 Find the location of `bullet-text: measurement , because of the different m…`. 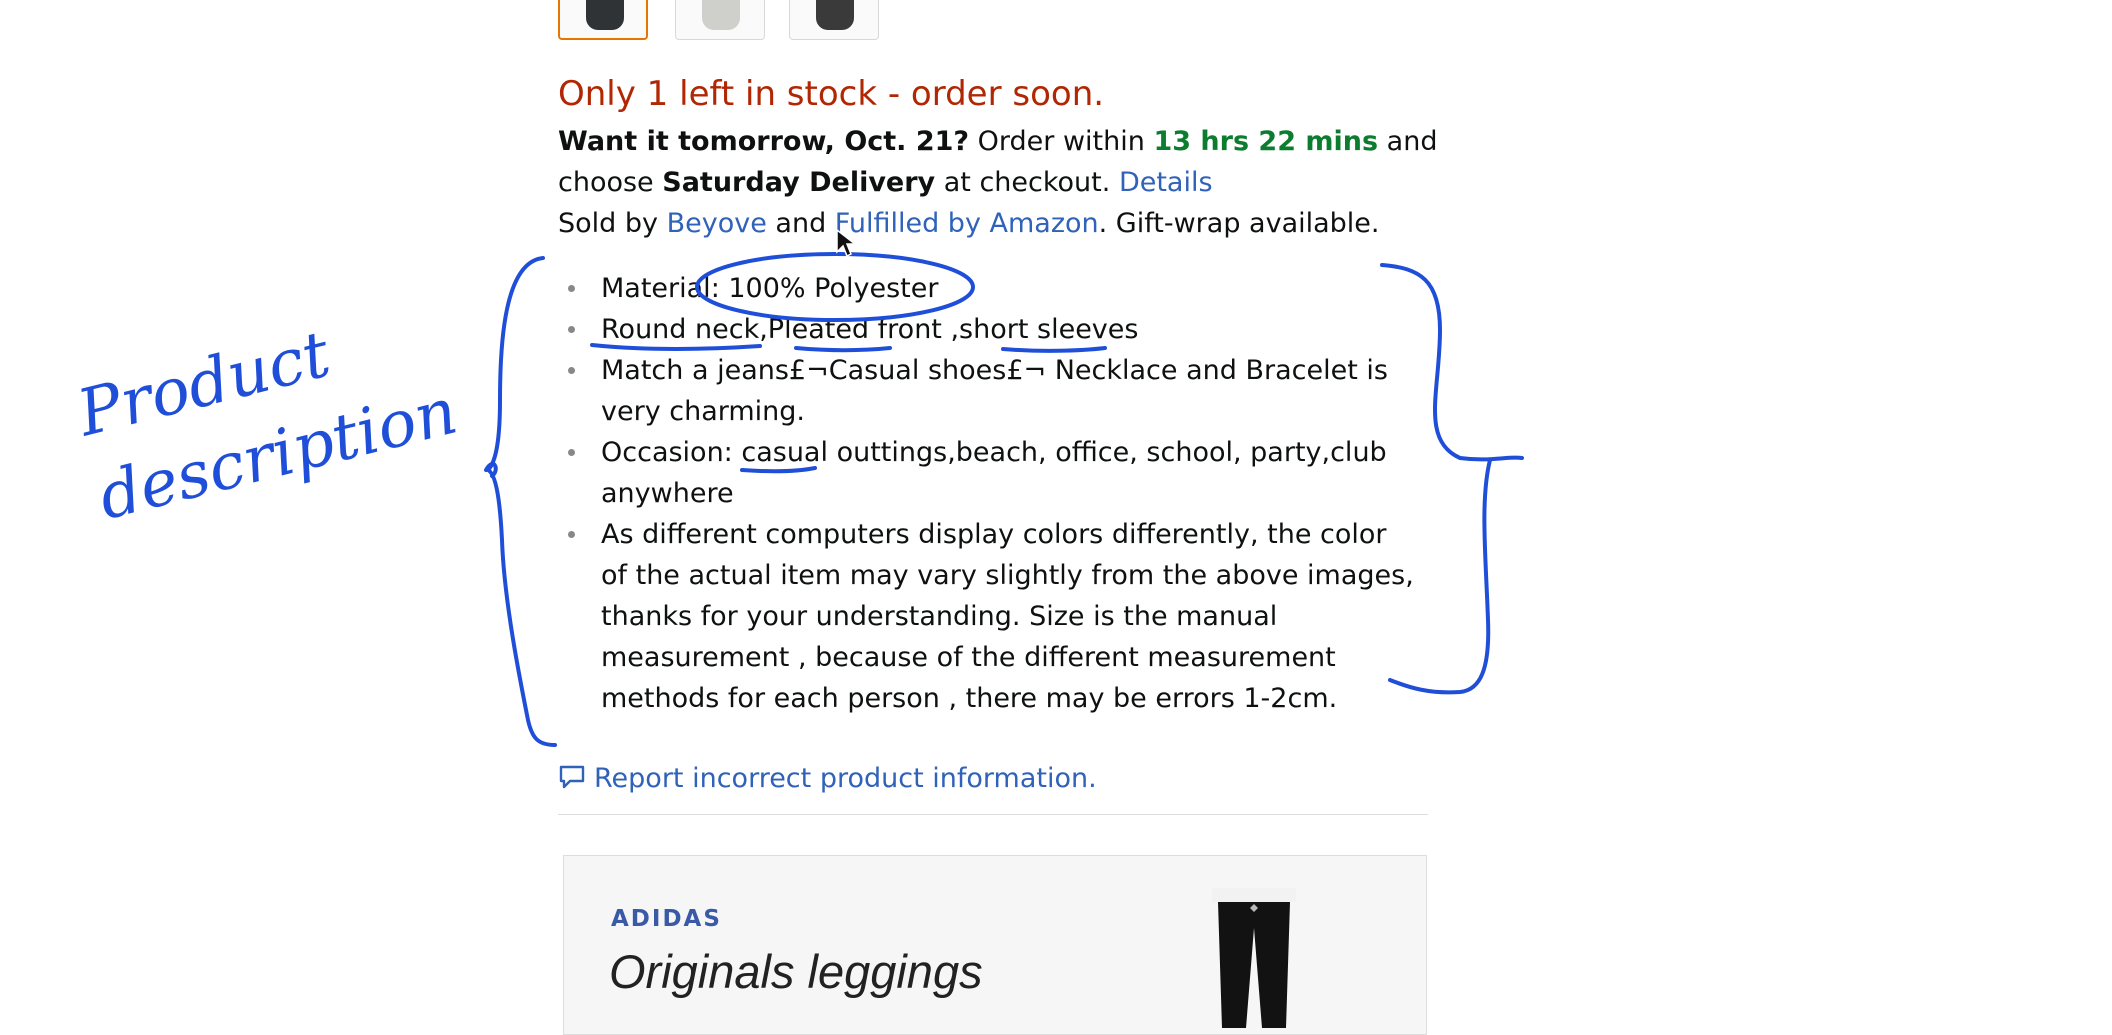

bullet-text: measurement , because of the different m… is located at coordinates (968, 657).